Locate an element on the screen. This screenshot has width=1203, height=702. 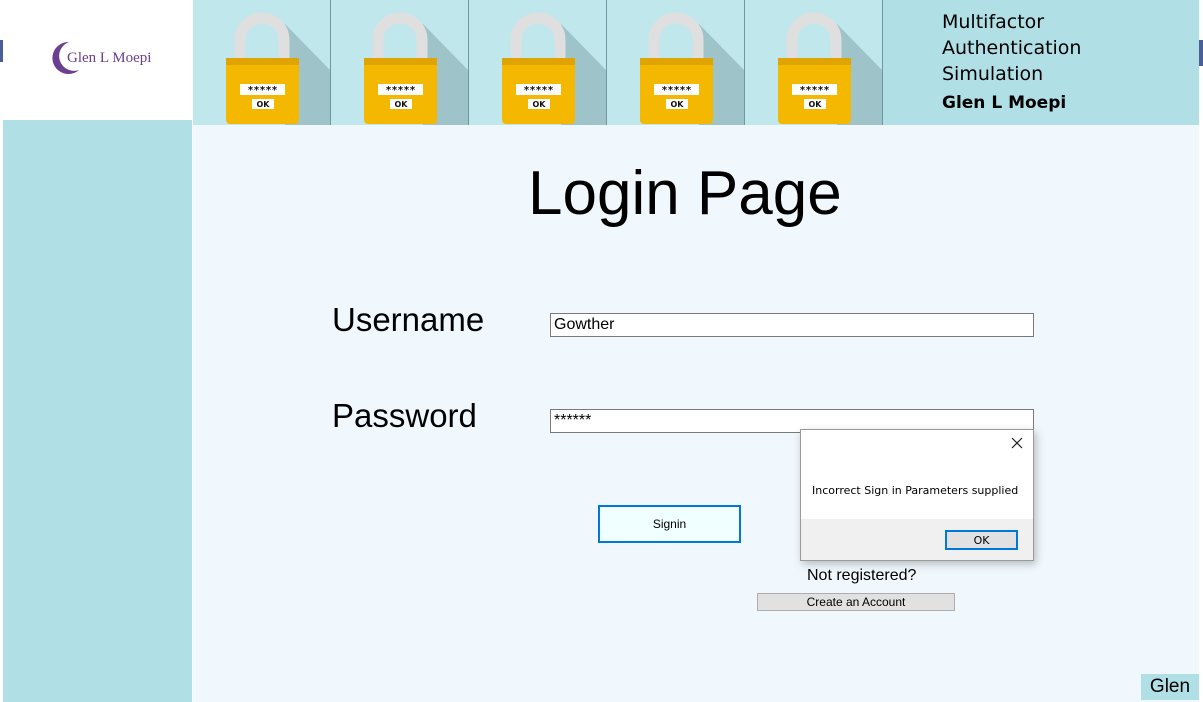
not-registered-label: Not registered? is located at coordinates (862, 575).